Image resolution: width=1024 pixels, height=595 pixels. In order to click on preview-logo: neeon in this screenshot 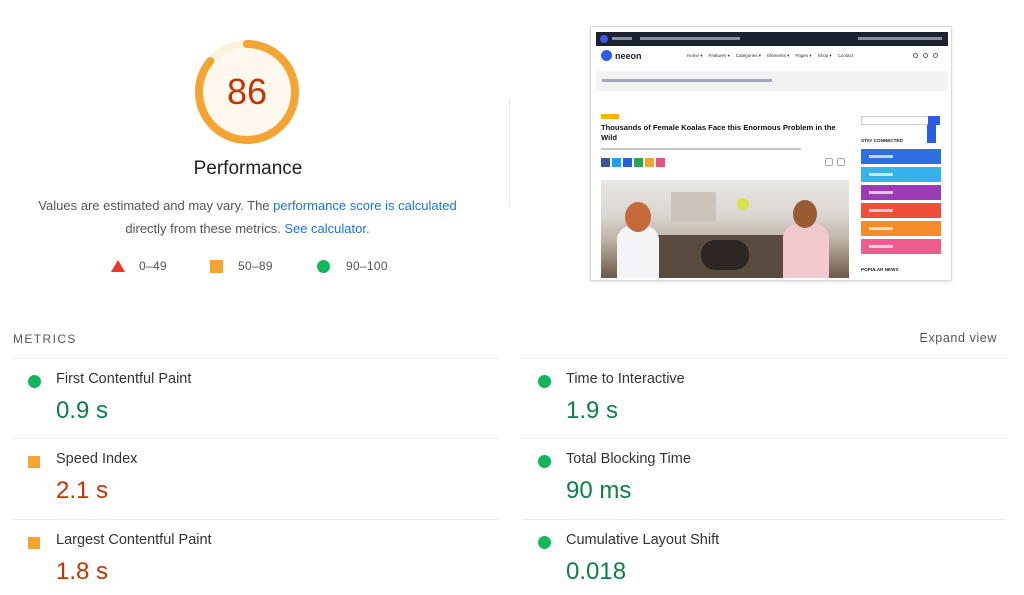, I will do `click(621, 55)`.